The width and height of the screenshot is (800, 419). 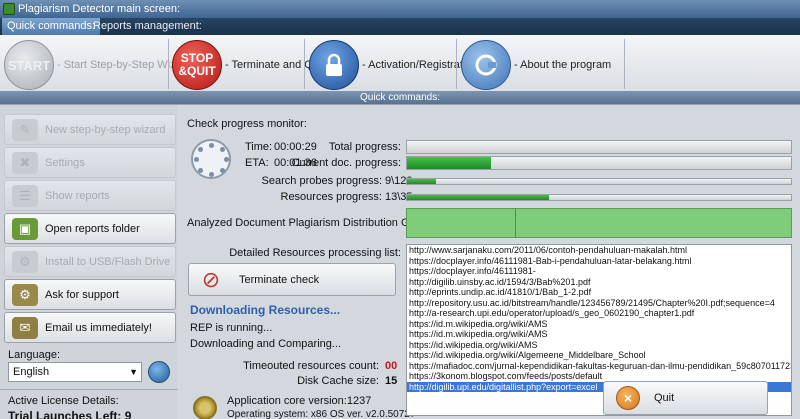 I want to click on ask-support-label: Ask for support, so click(x=82, y=294).